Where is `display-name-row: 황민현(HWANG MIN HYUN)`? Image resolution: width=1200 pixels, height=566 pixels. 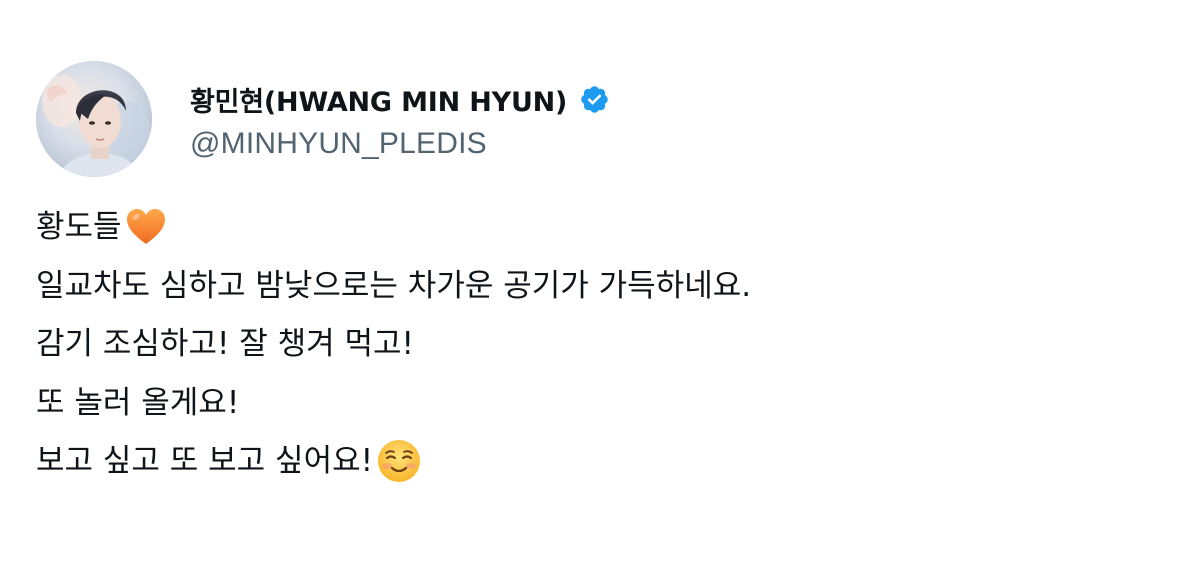
display-name-row: 황민현(HWANG MIN HYUN) is located at coordinates (400, 99).